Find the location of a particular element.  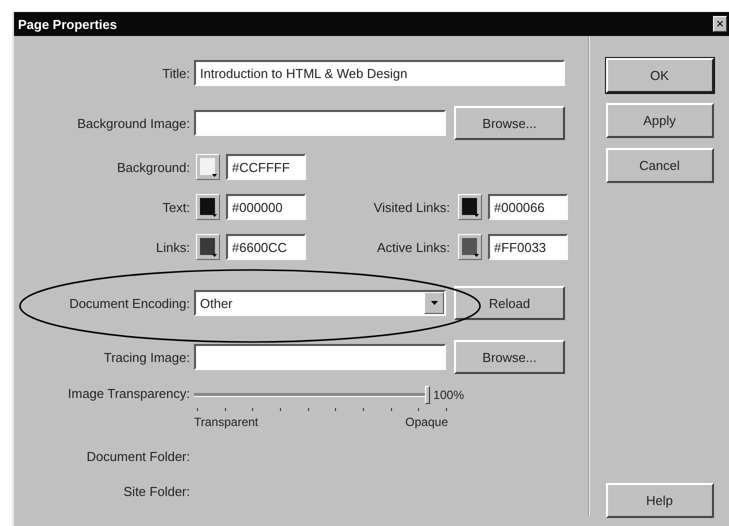

window-title: Page Properties is located at coordinates (67, 24).